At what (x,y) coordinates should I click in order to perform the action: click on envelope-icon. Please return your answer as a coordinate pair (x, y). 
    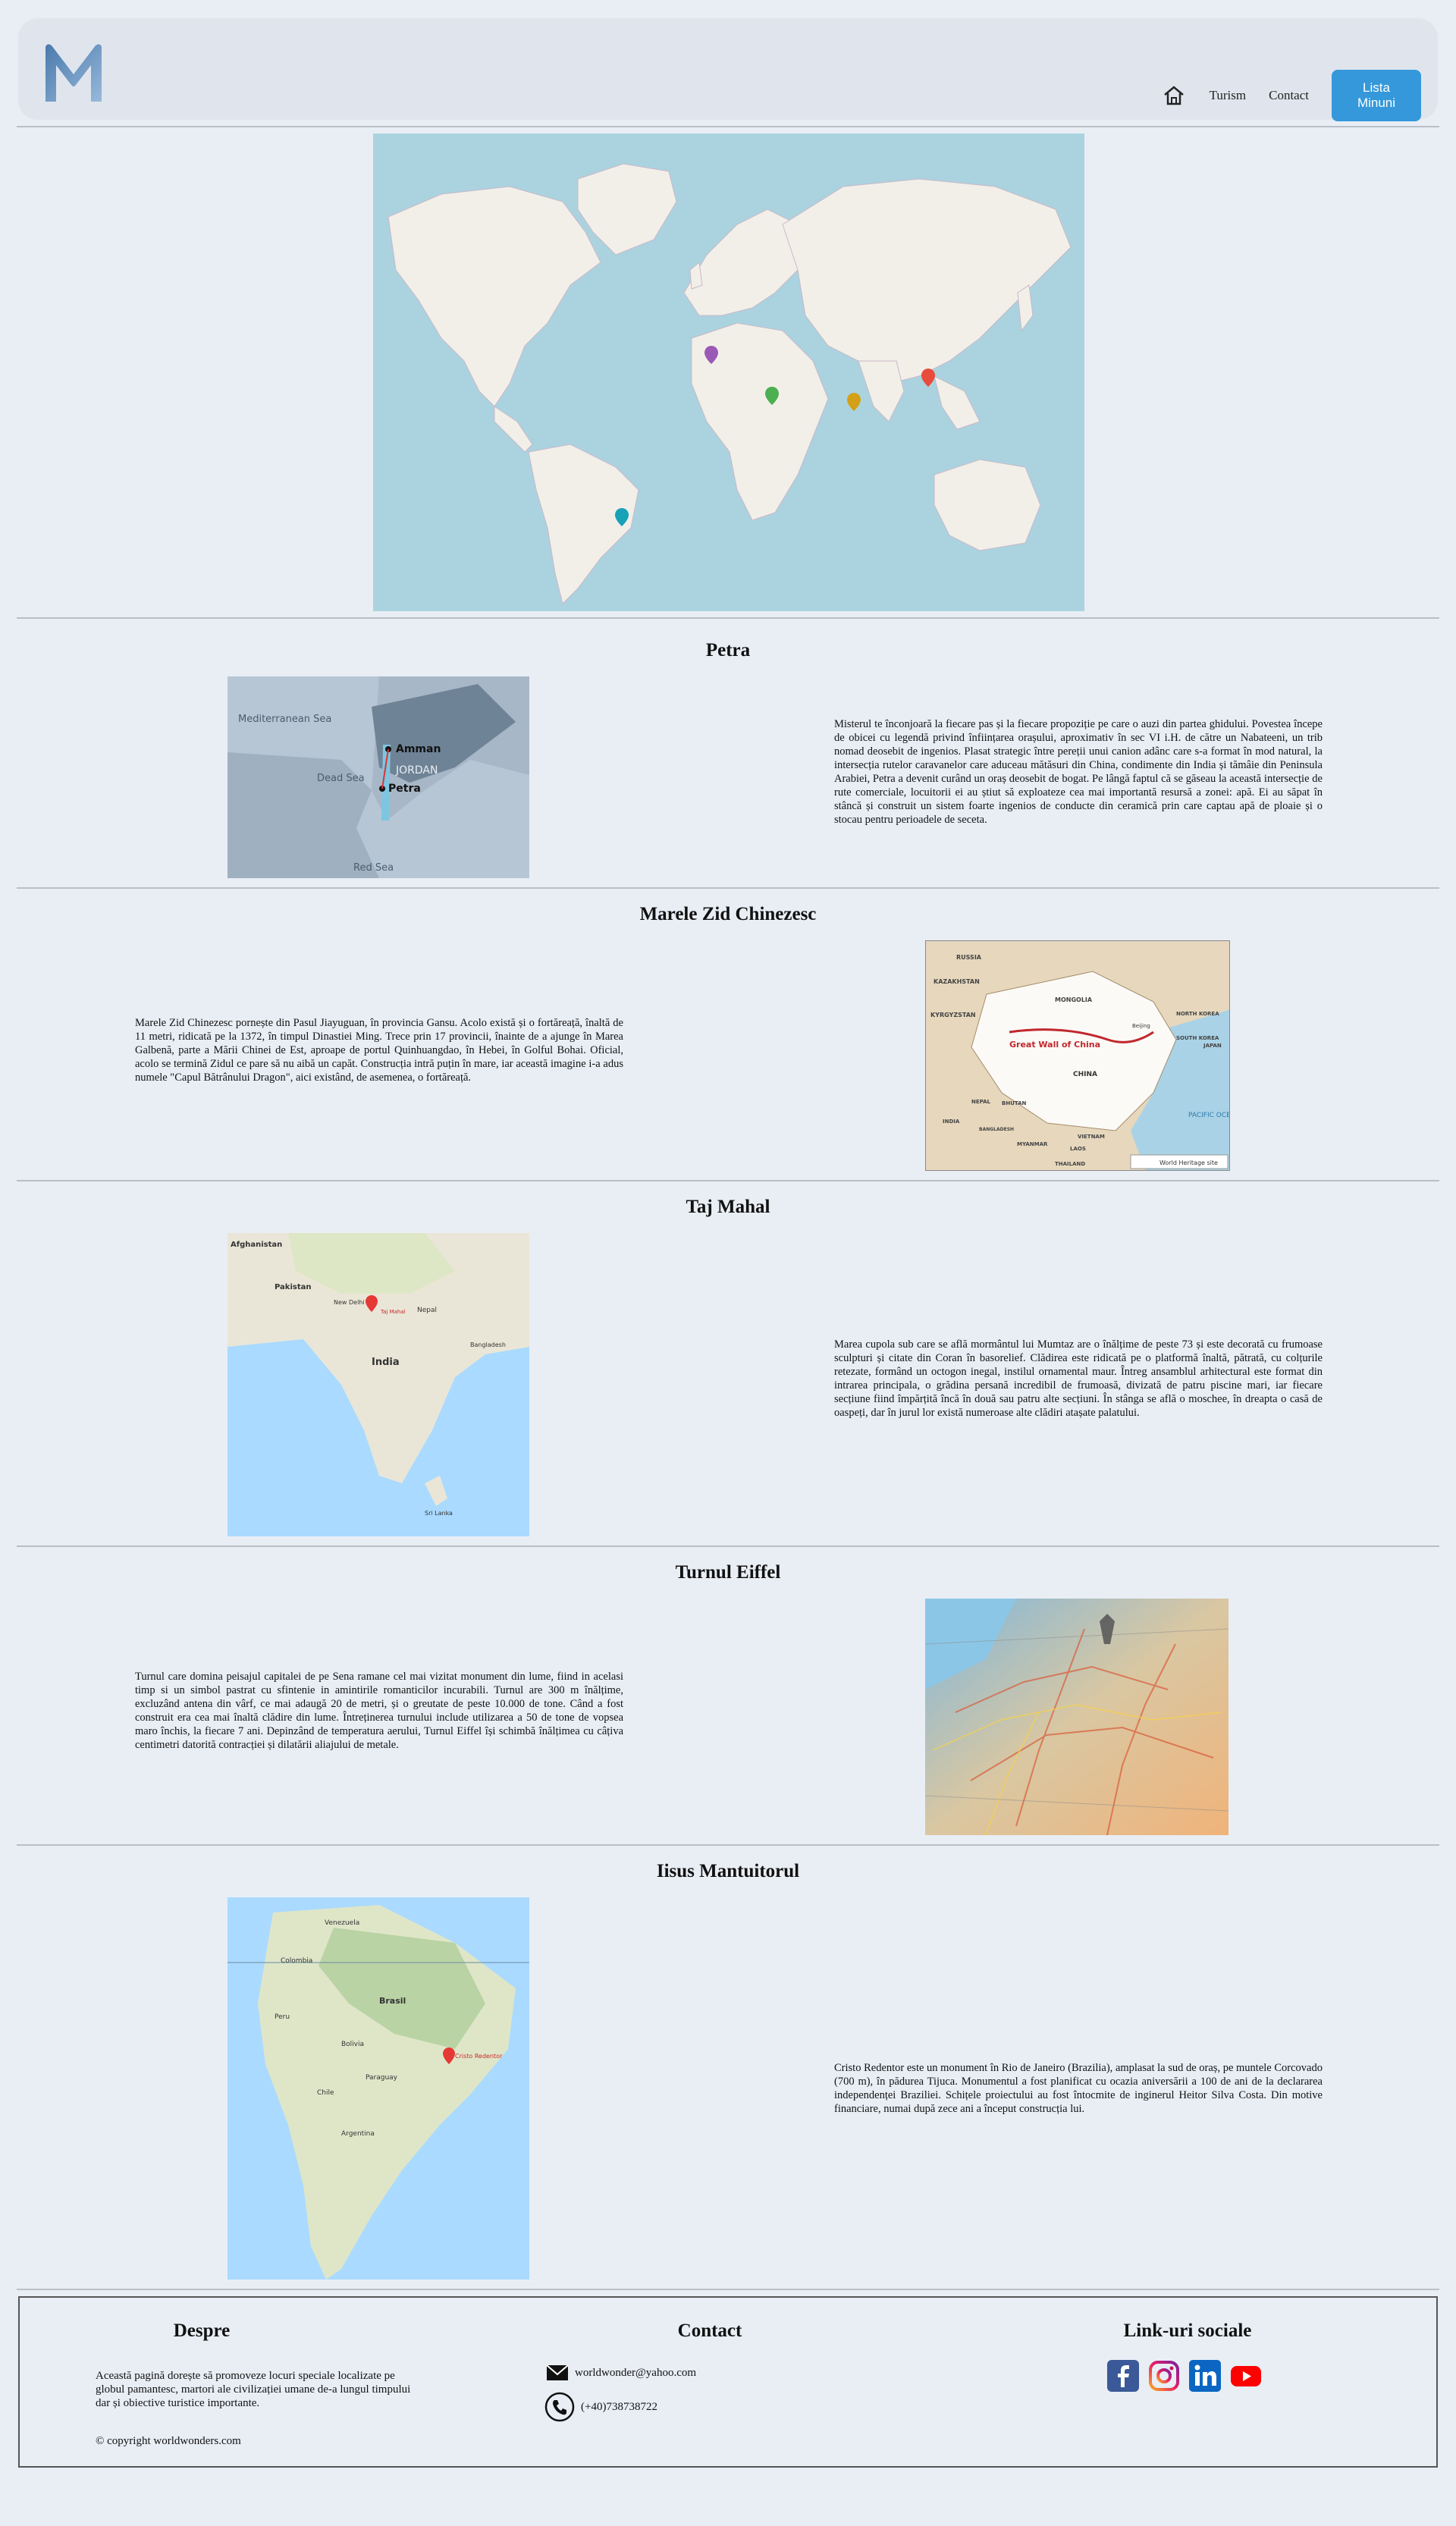
    Looking at the image, I should click on (557, 2372).